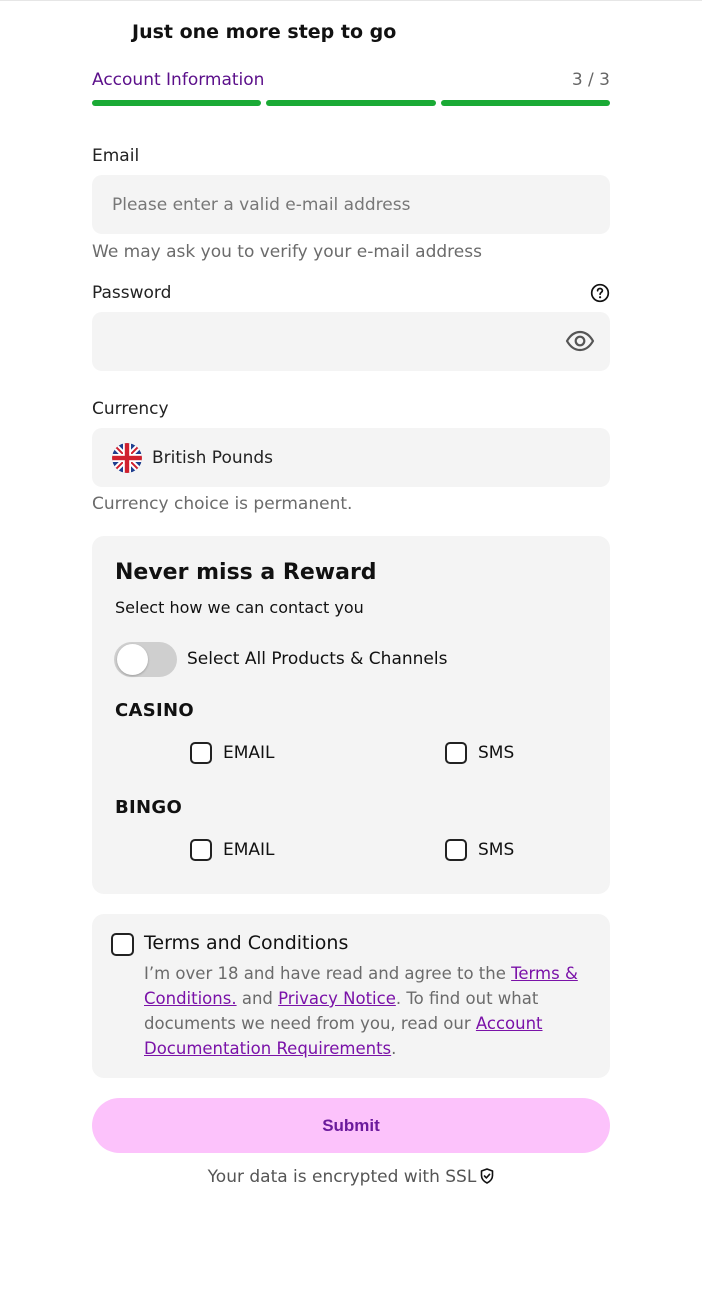  Describe the element at coordinates (116, 156) in the screenshot. I see `email-label: Email` at that location.